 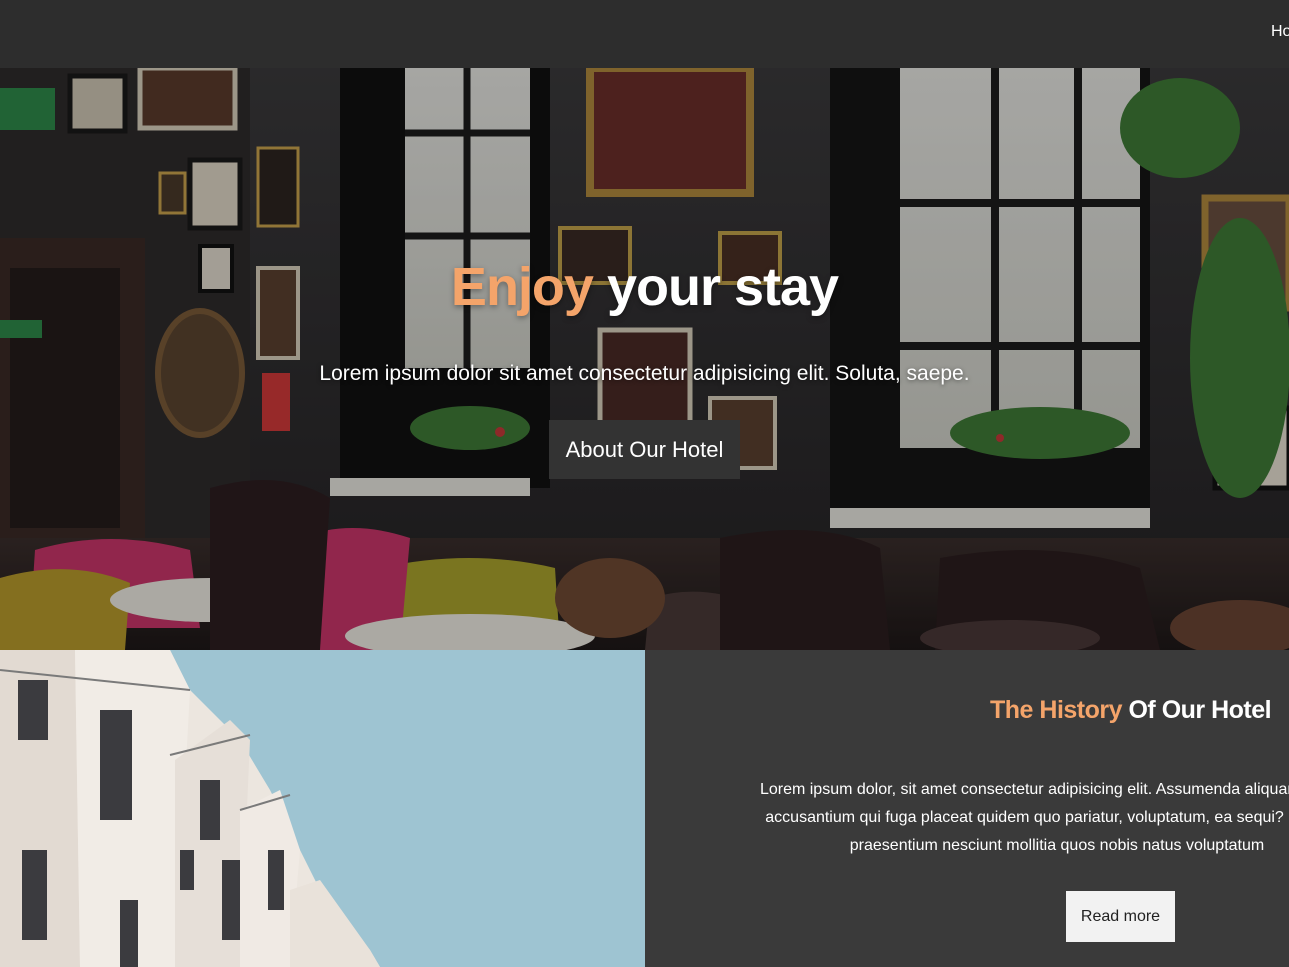 What do you see at coordinates (1197, 710) in the screenshot?
I see `history-title-rest: Of Our Hotel` at bounding box center [1197, 710].